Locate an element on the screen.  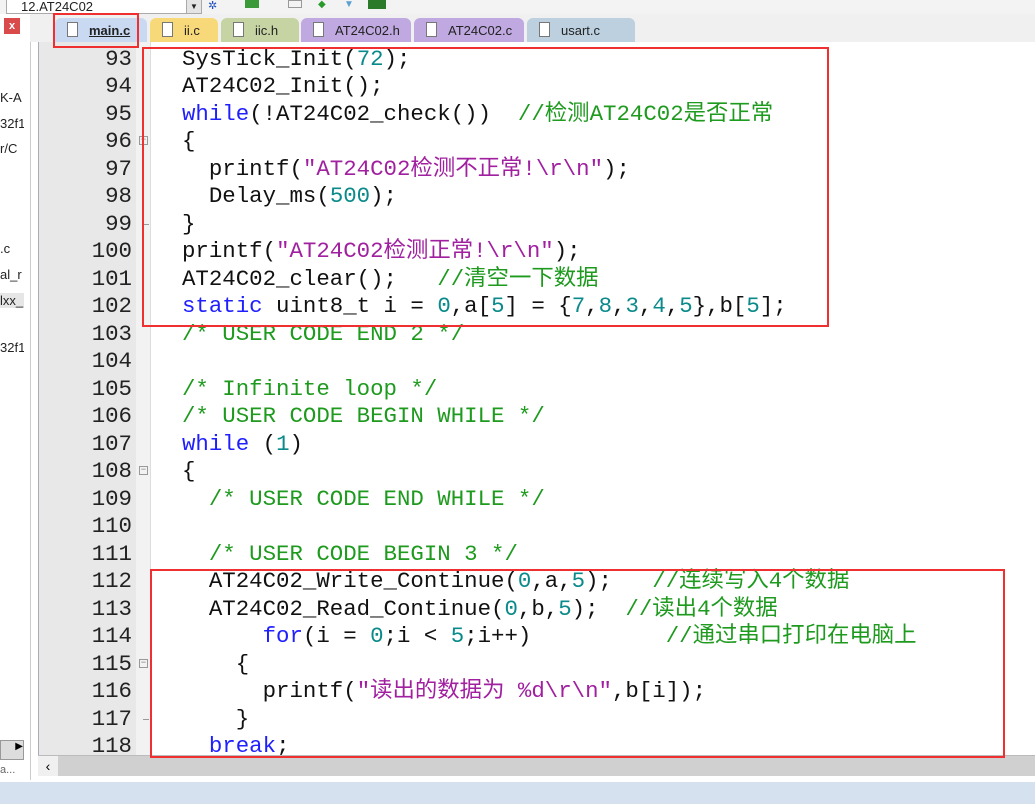
tab-at24c02-h: AT24C02.h is located at coordinates (356, 30).